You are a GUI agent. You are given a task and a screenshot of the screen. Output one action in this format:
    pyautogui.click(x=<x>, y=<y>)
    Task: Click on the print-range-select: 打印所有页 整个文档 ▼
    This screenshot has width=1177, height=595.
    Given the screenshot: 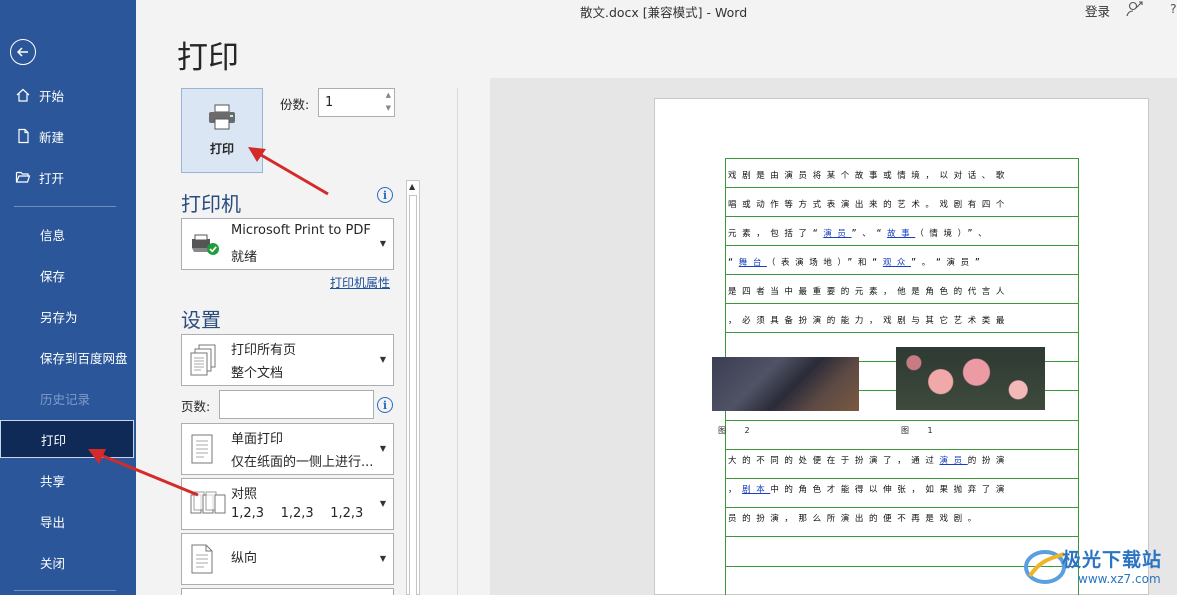 What is the action you would take?
    pyautogui.click(x=287, y=360)
    